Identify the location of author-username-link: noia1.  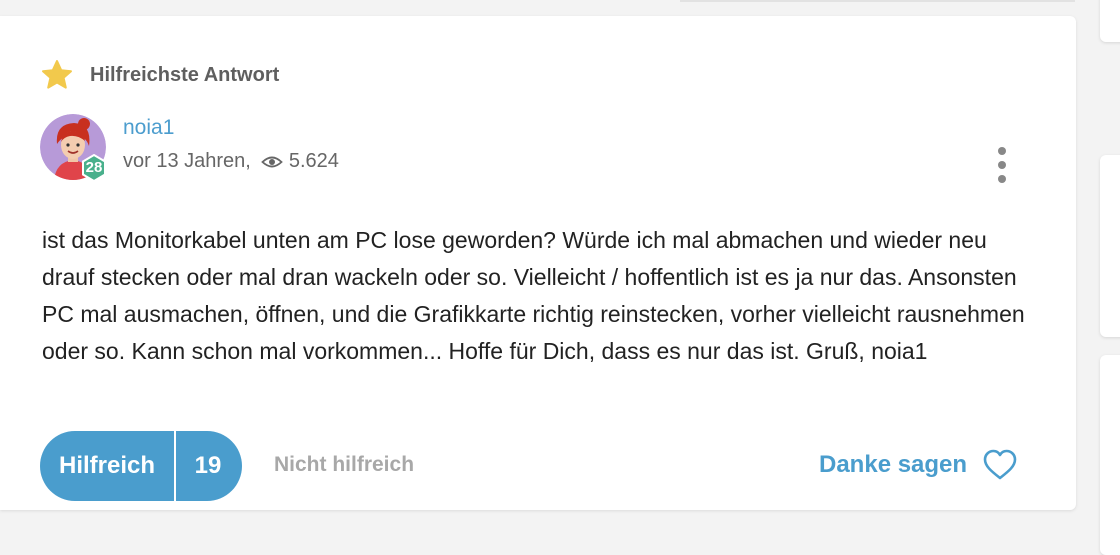
(148, 128).